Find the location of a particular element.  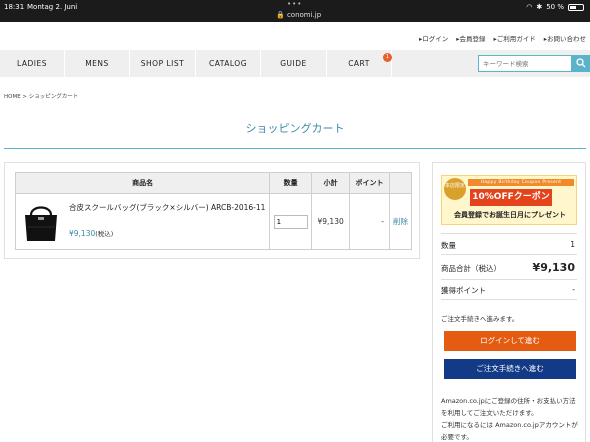

coupon-subtitle: 会員登録でお誕生日月にプレゼント is located at coordinates (510, 215).